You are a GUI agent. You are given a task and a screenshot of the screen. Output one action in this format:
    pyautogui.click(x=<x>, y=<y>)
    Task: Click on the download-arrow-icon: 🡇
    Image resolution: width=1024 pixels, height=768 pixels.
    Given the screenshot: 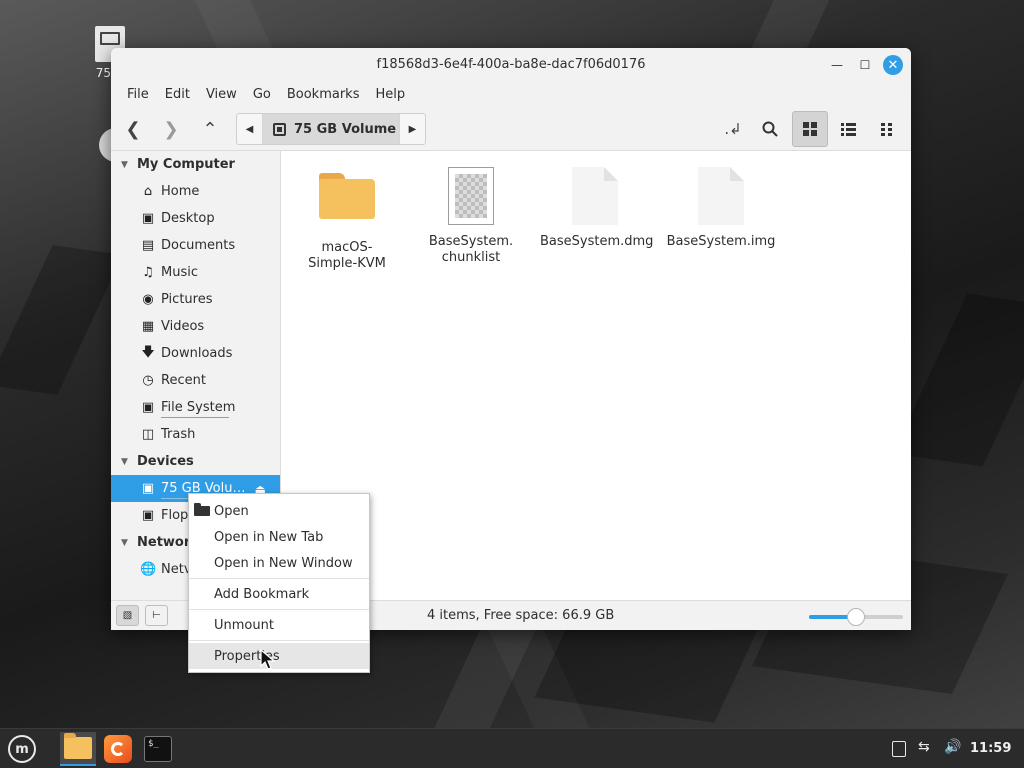 What is the action you would take?
    pyautogui.click(x=148, y=352)
    